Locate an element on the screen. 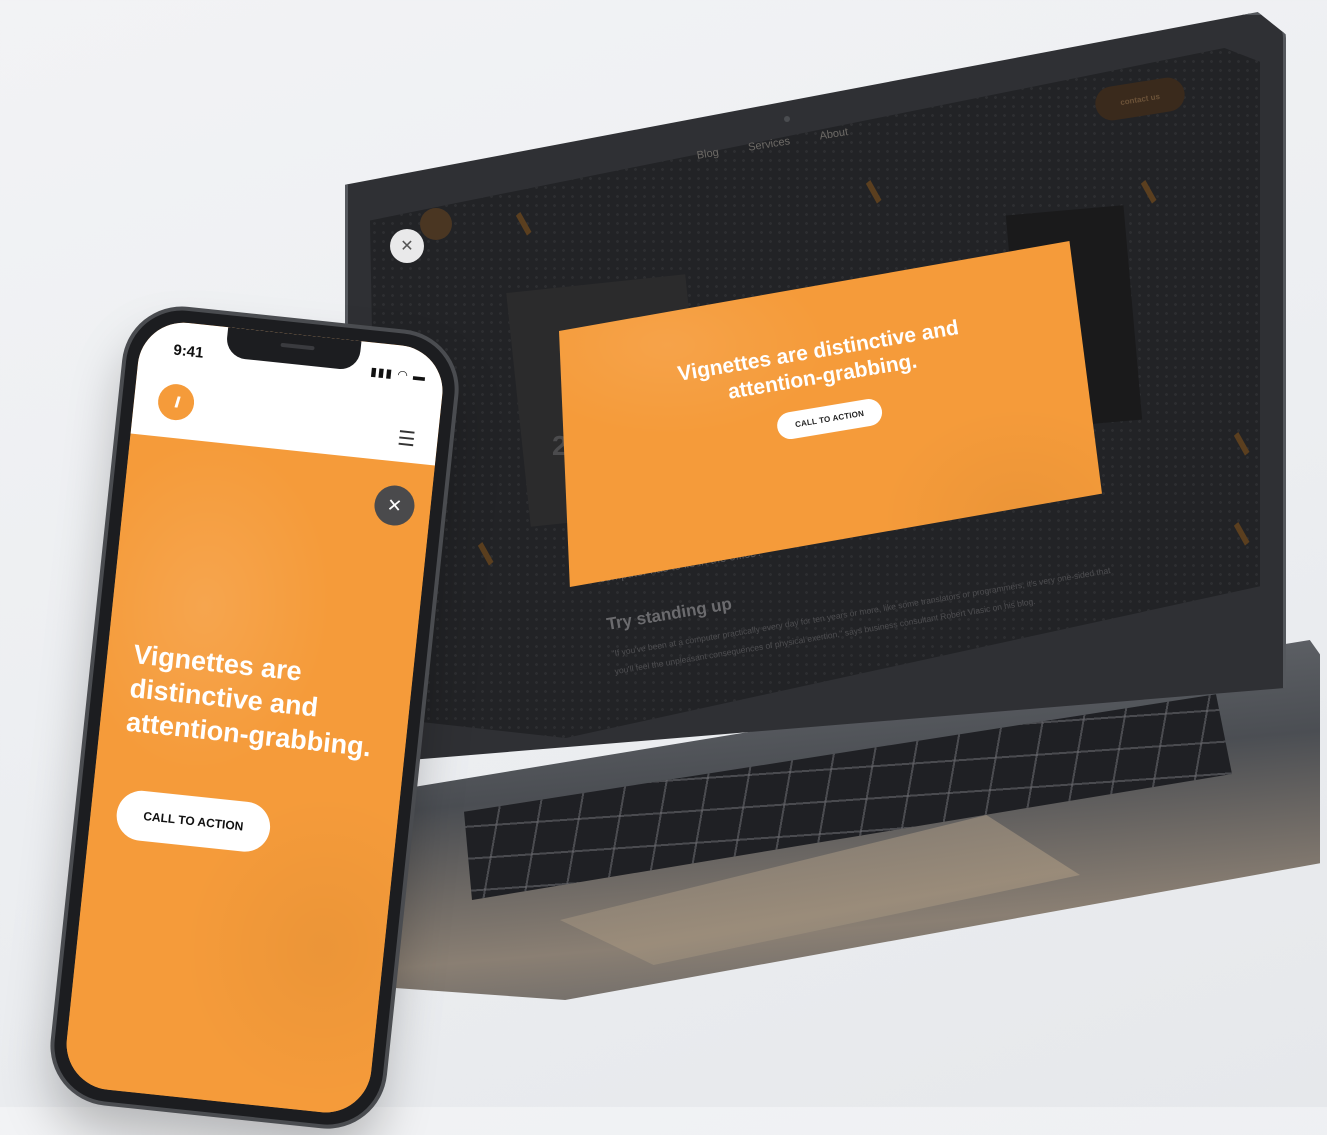 The image size is (1327, 1135). laptop-modal-close-button: ✕ is located at coordinates (407, 246).